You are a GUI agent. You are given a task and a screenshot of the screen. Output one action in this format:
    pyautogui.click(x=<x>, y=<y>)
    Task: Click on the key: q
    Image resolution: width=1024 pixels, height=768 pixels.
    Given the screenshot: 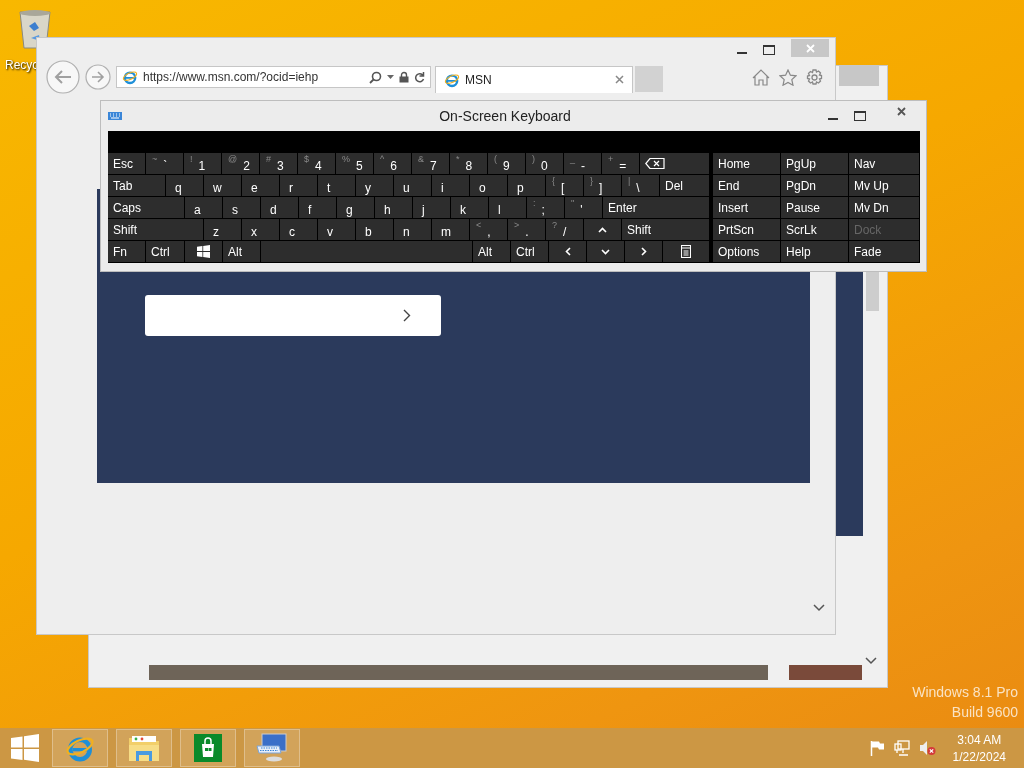 What is the action you would take?
    pyautogui.click(x=184, y=185)
    